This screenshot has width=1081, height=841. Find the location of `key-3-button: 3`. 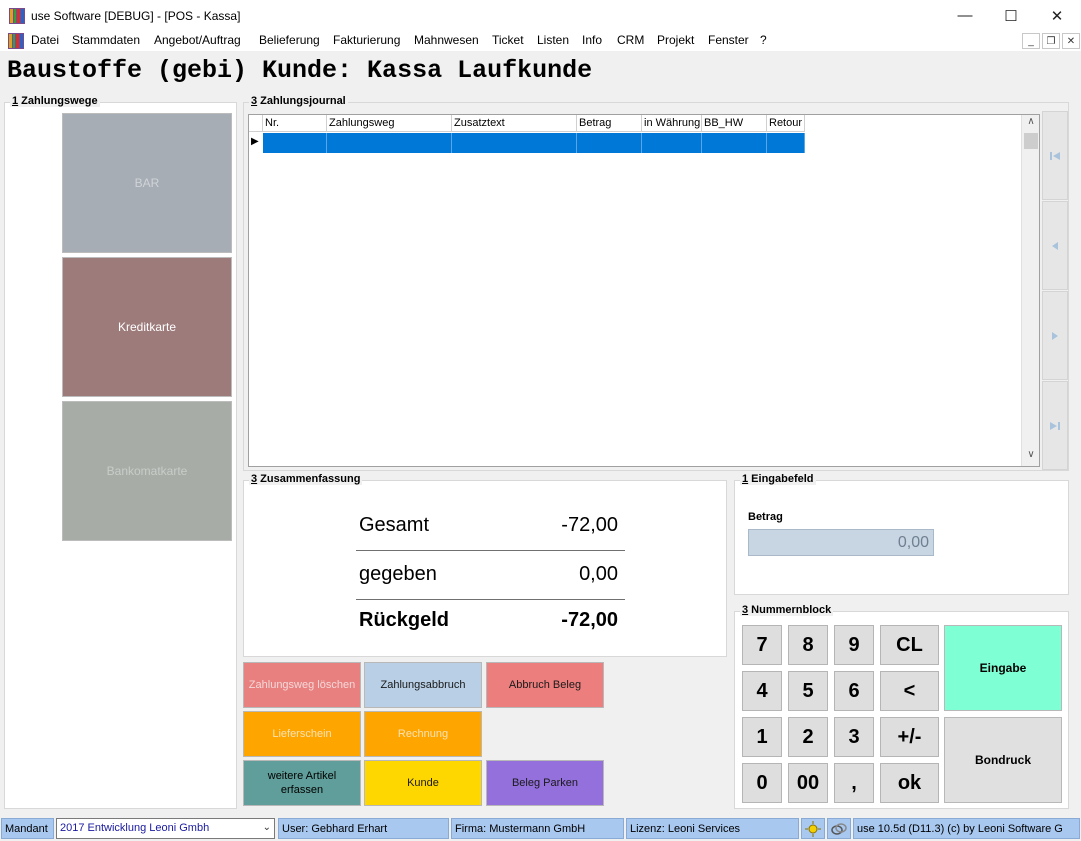

key-3-button: 3 is located at coordinates (854, 737).